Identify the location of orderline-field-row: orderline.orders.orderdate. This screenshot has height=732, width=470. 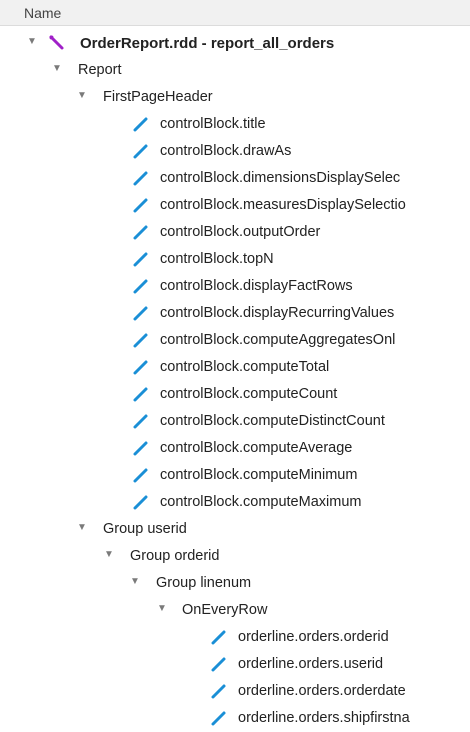
(235, 691).